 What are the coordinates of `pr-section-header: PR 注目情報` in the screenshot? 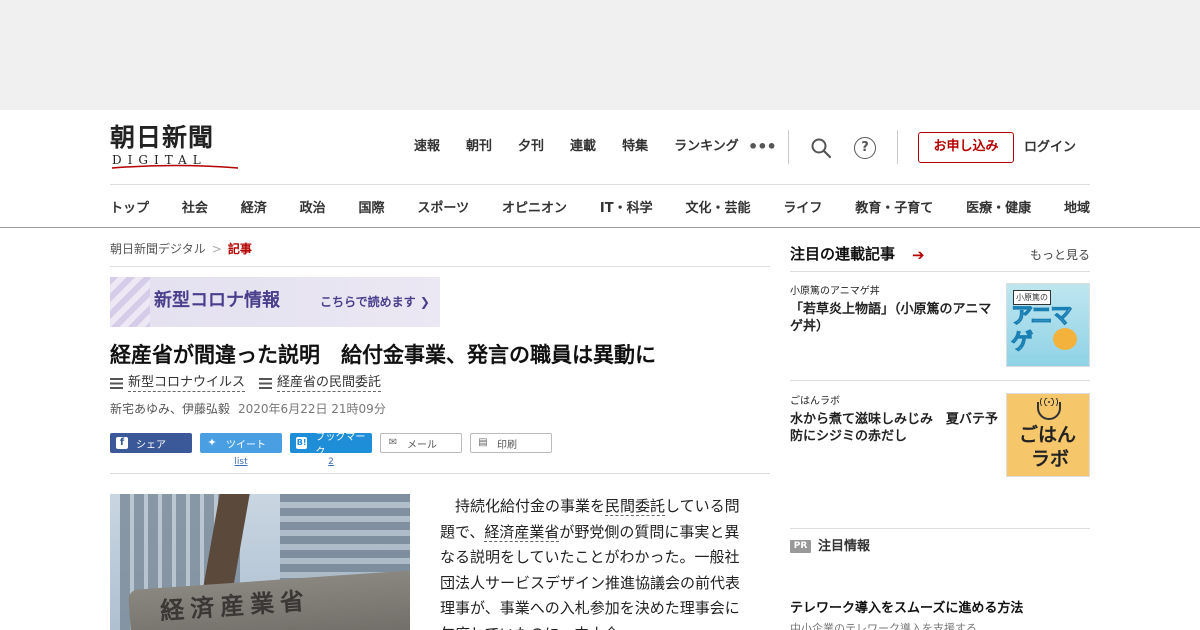 It's located at (940, 545).